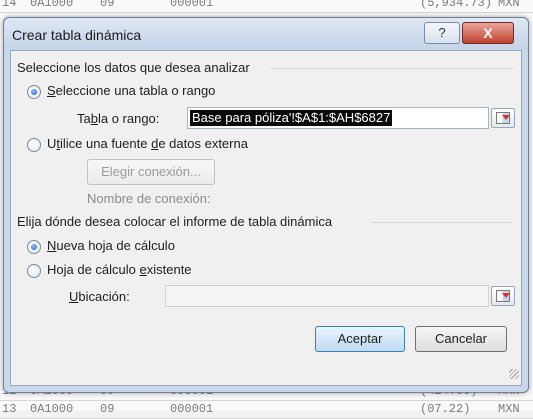 The image size is (533, 419). I want to click on dialog-title: Crear tabla dinámica, so click(77, 35).